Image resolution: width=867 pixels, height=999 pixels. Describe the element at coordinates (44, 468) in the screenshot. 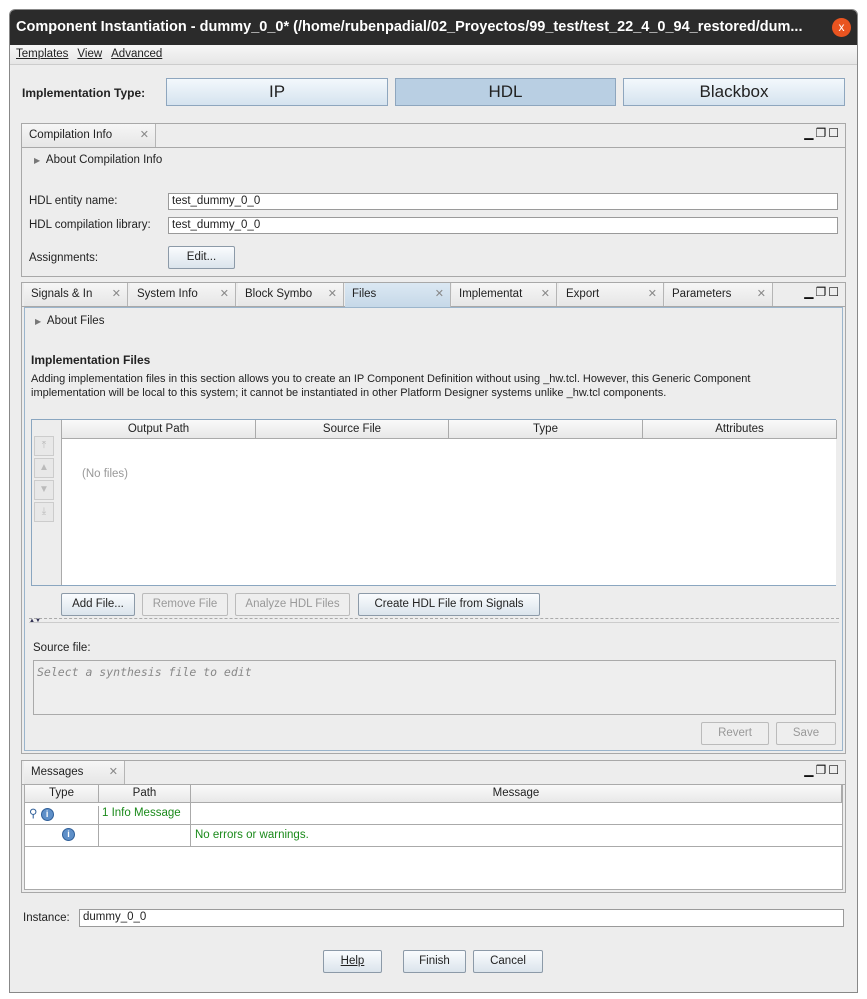

I see `move-up-icon: ▲` at that location.